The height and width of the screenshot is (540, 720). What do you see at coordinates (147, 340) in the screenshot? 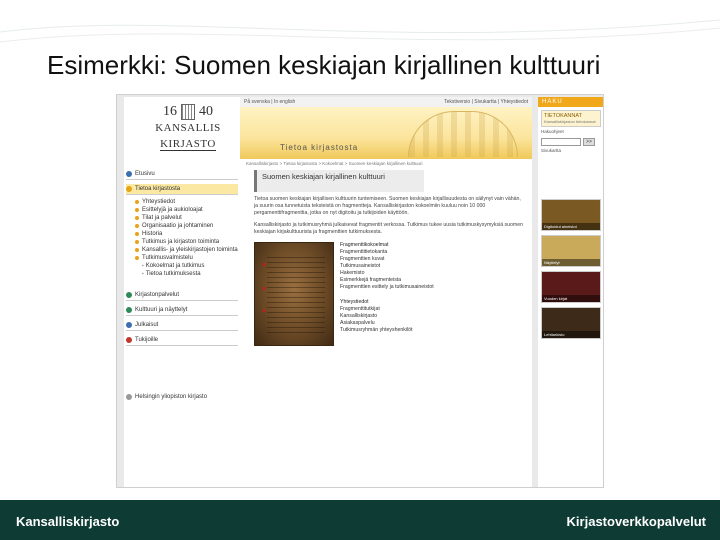
I see `nav-section-label: Tukijoille` at bounding box center [147, 340].